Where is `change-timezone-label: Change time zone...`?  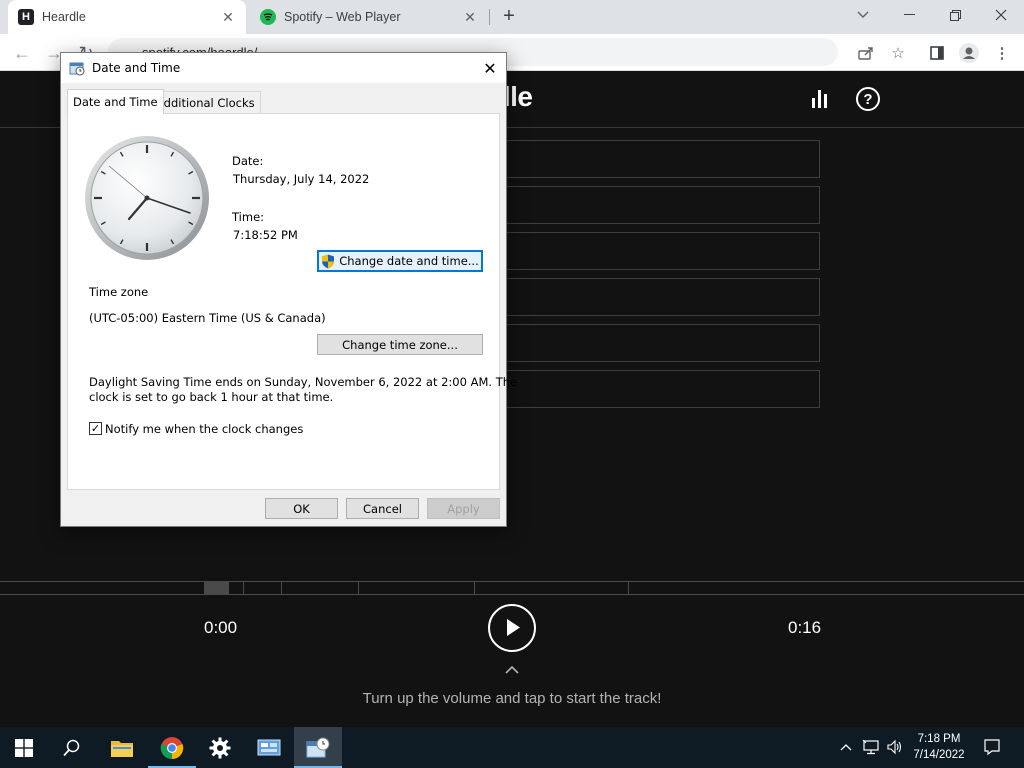
change-timezone-label: Change time zone... is located at coordinates (400, 344).